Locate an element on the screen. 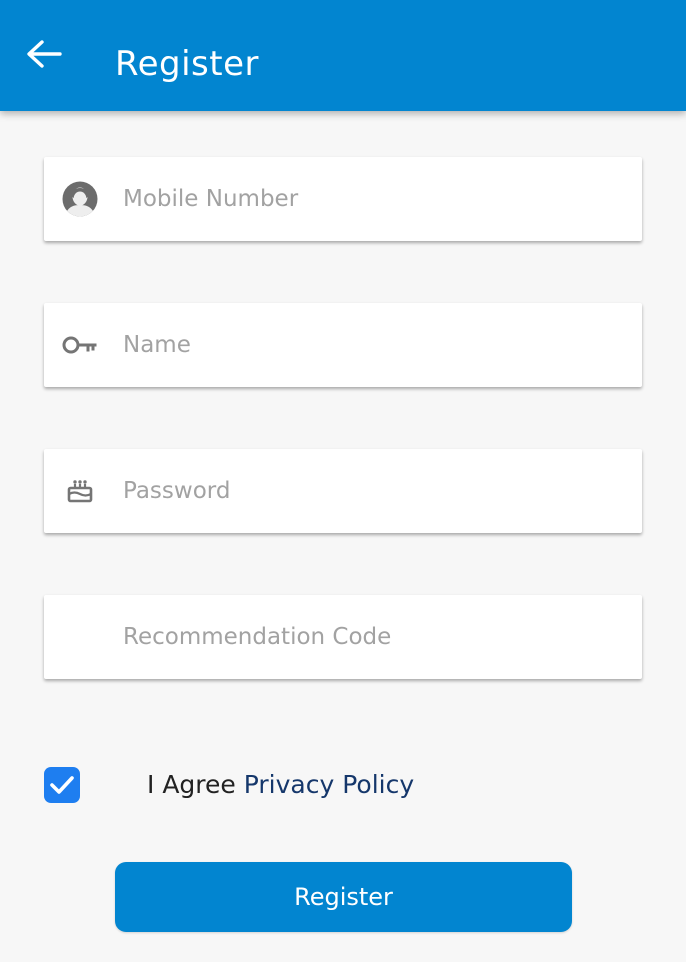 Image resolution: width=686 pixels, height=962 pixels. arrow-left-icon is located at coordinates (44, 54).